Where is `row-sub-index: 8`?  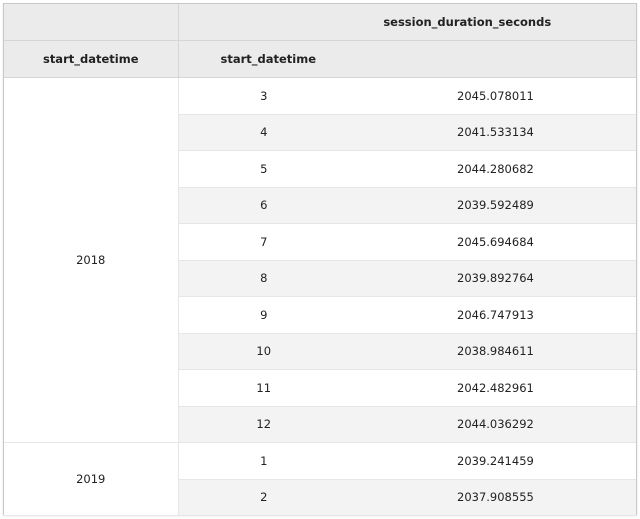 row-sub-index: 8 is located at coordinates (263, 278).